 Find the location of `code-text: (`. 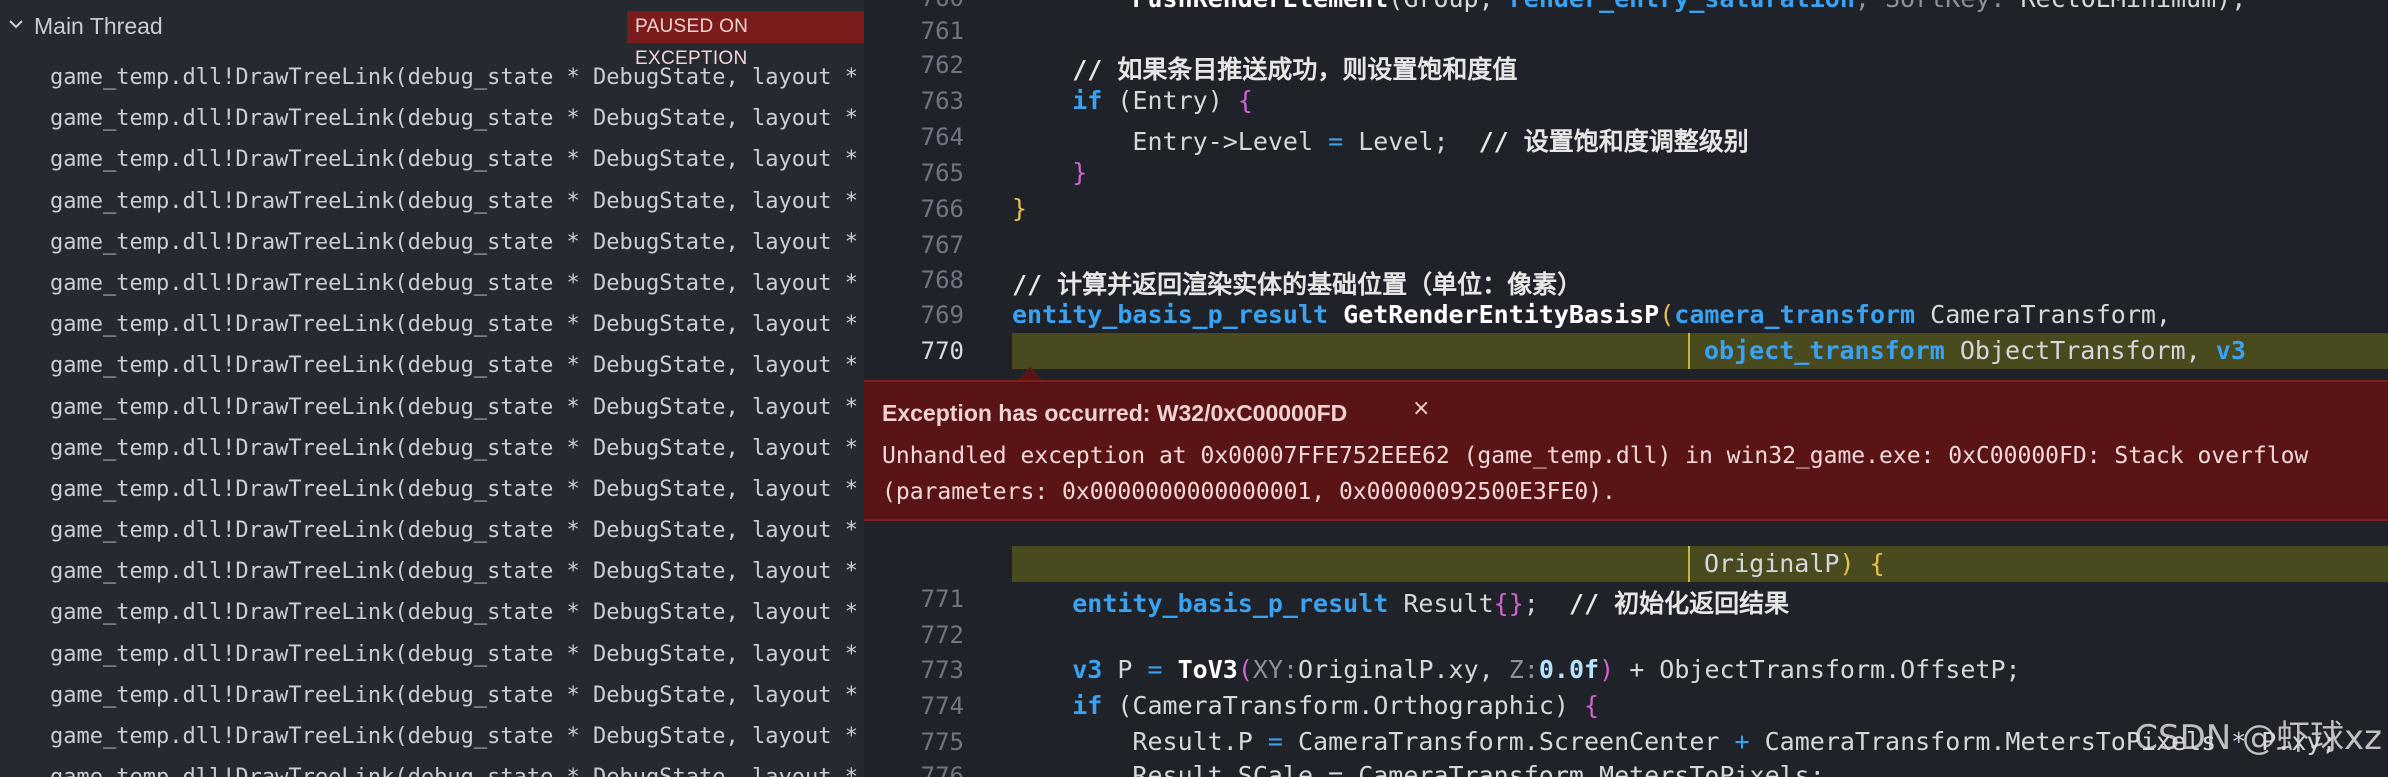

code-text: ( is located at coordinates (1117, 100).